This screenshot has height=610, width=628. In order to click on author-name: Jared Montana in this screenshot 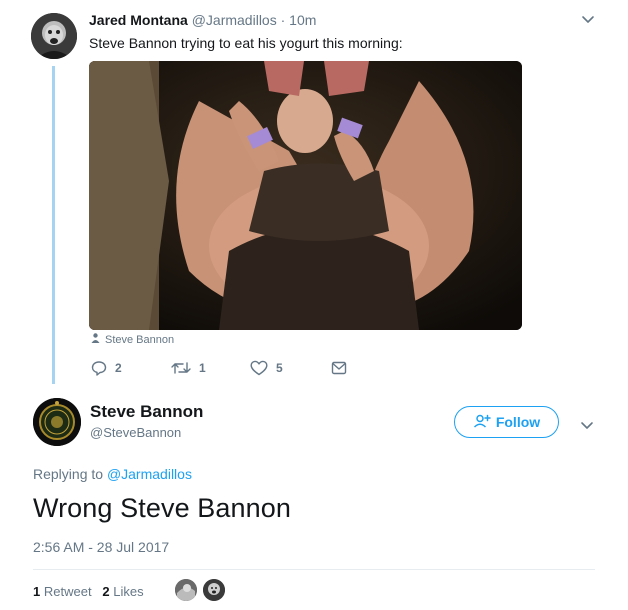, I will do `click(138, 20)`.